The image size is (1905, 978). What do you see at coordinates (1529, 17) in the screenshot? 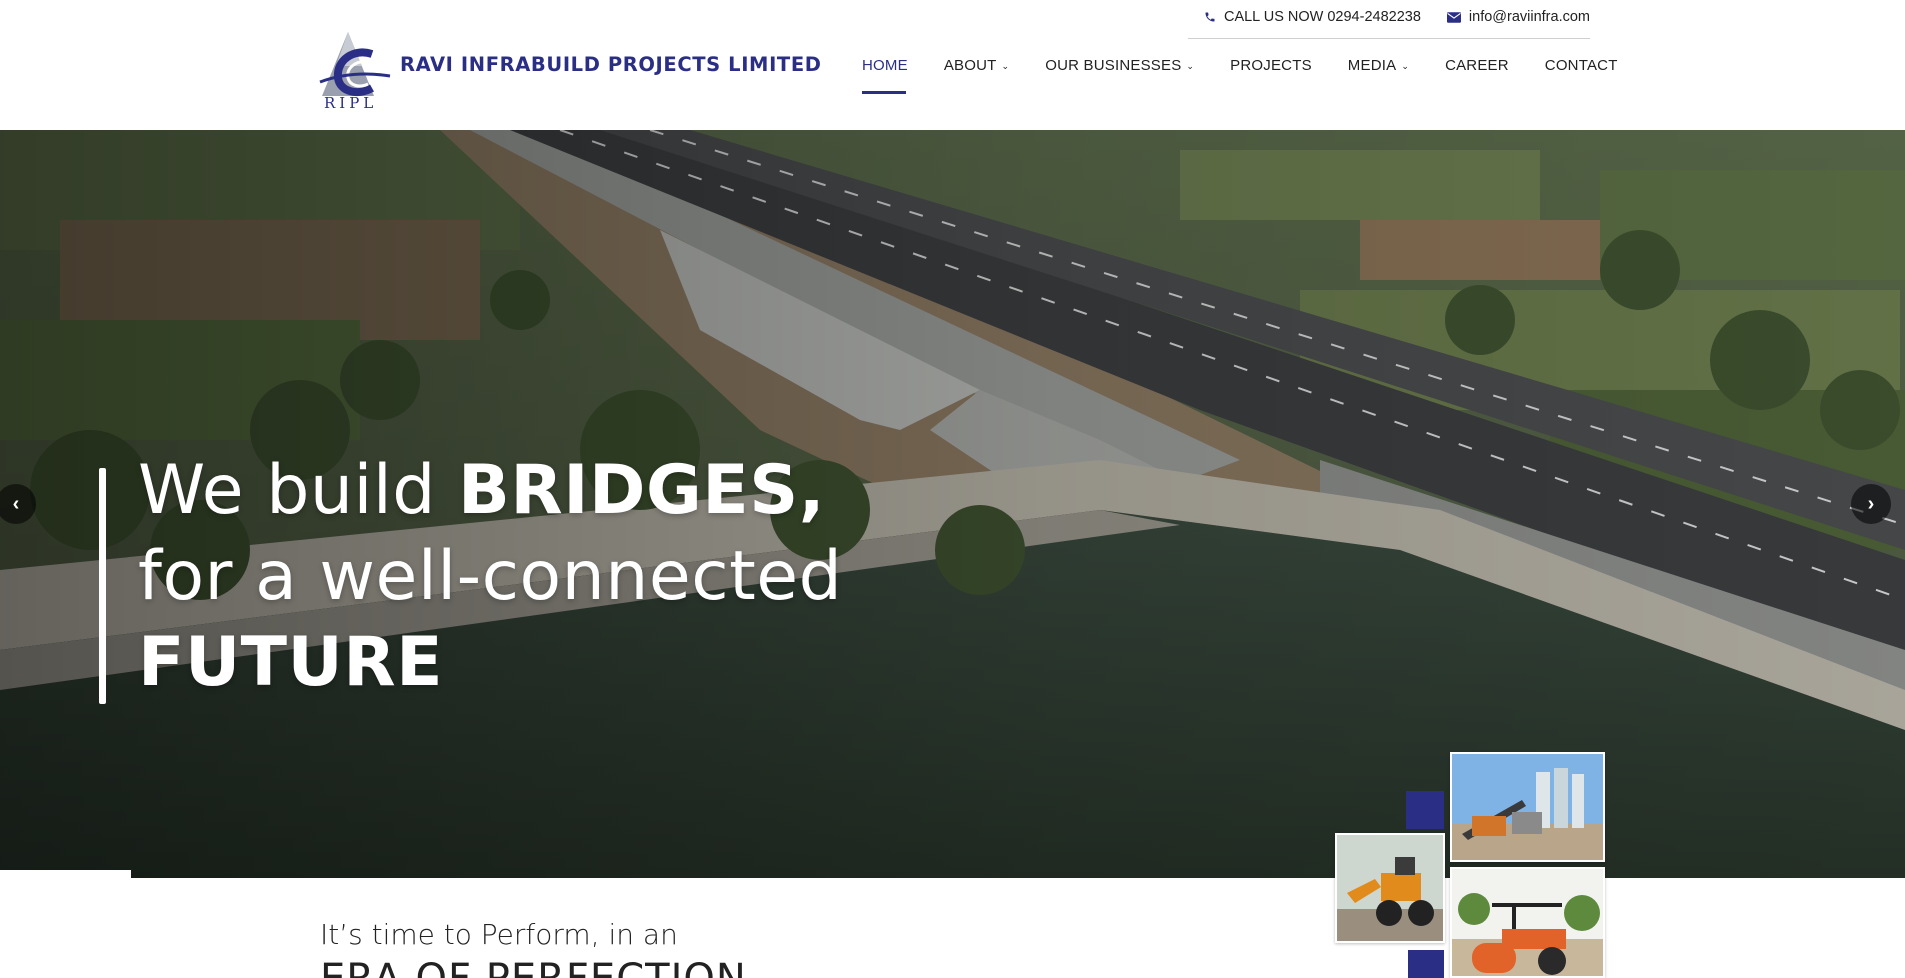
I see `email-label: info@raviinfra.com` at bounding box center [1529, 17].